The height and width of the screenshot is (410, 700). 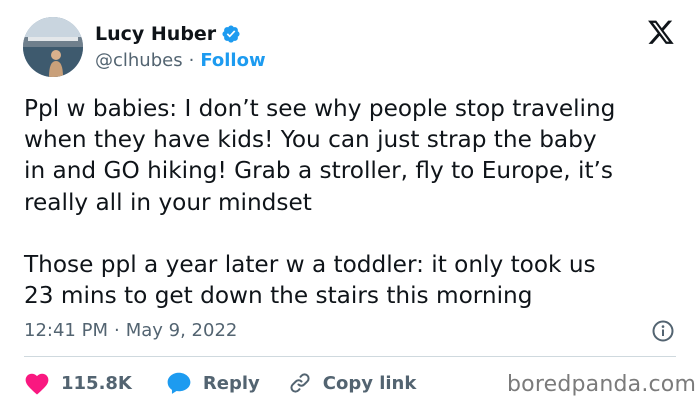 What do you see at coordinates (661, 32) in the screenshot?
I see `x-logo-icon` at bounding box center [661, 32].